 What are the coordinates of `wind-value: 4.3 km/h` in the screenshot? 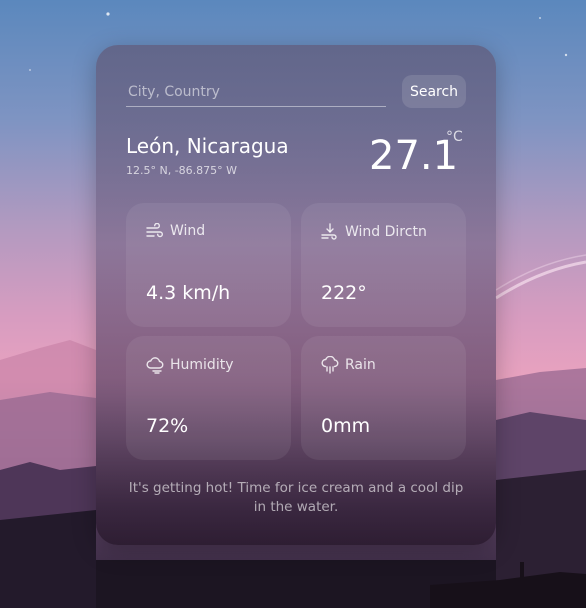 It's located at (188, 293).